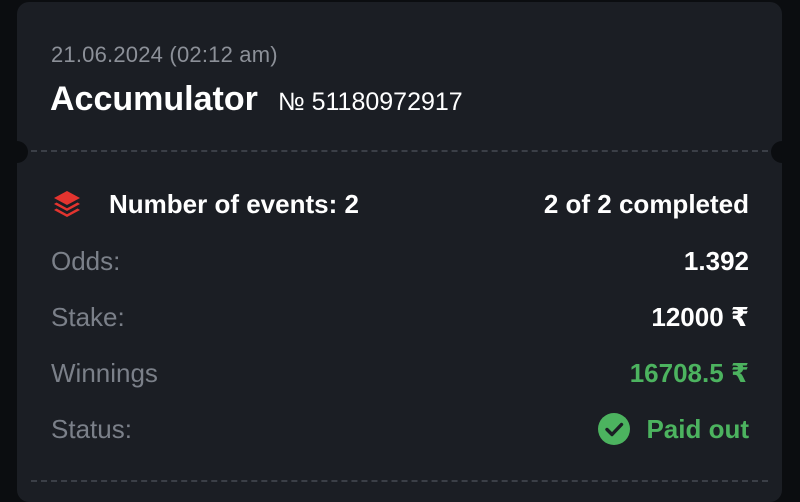 This screenshot has height=502, width=800. What do you see at coordinates (104, 372) in the screenshot?
I see `winnings-label: Winnings` at bounding box center [104, 372].